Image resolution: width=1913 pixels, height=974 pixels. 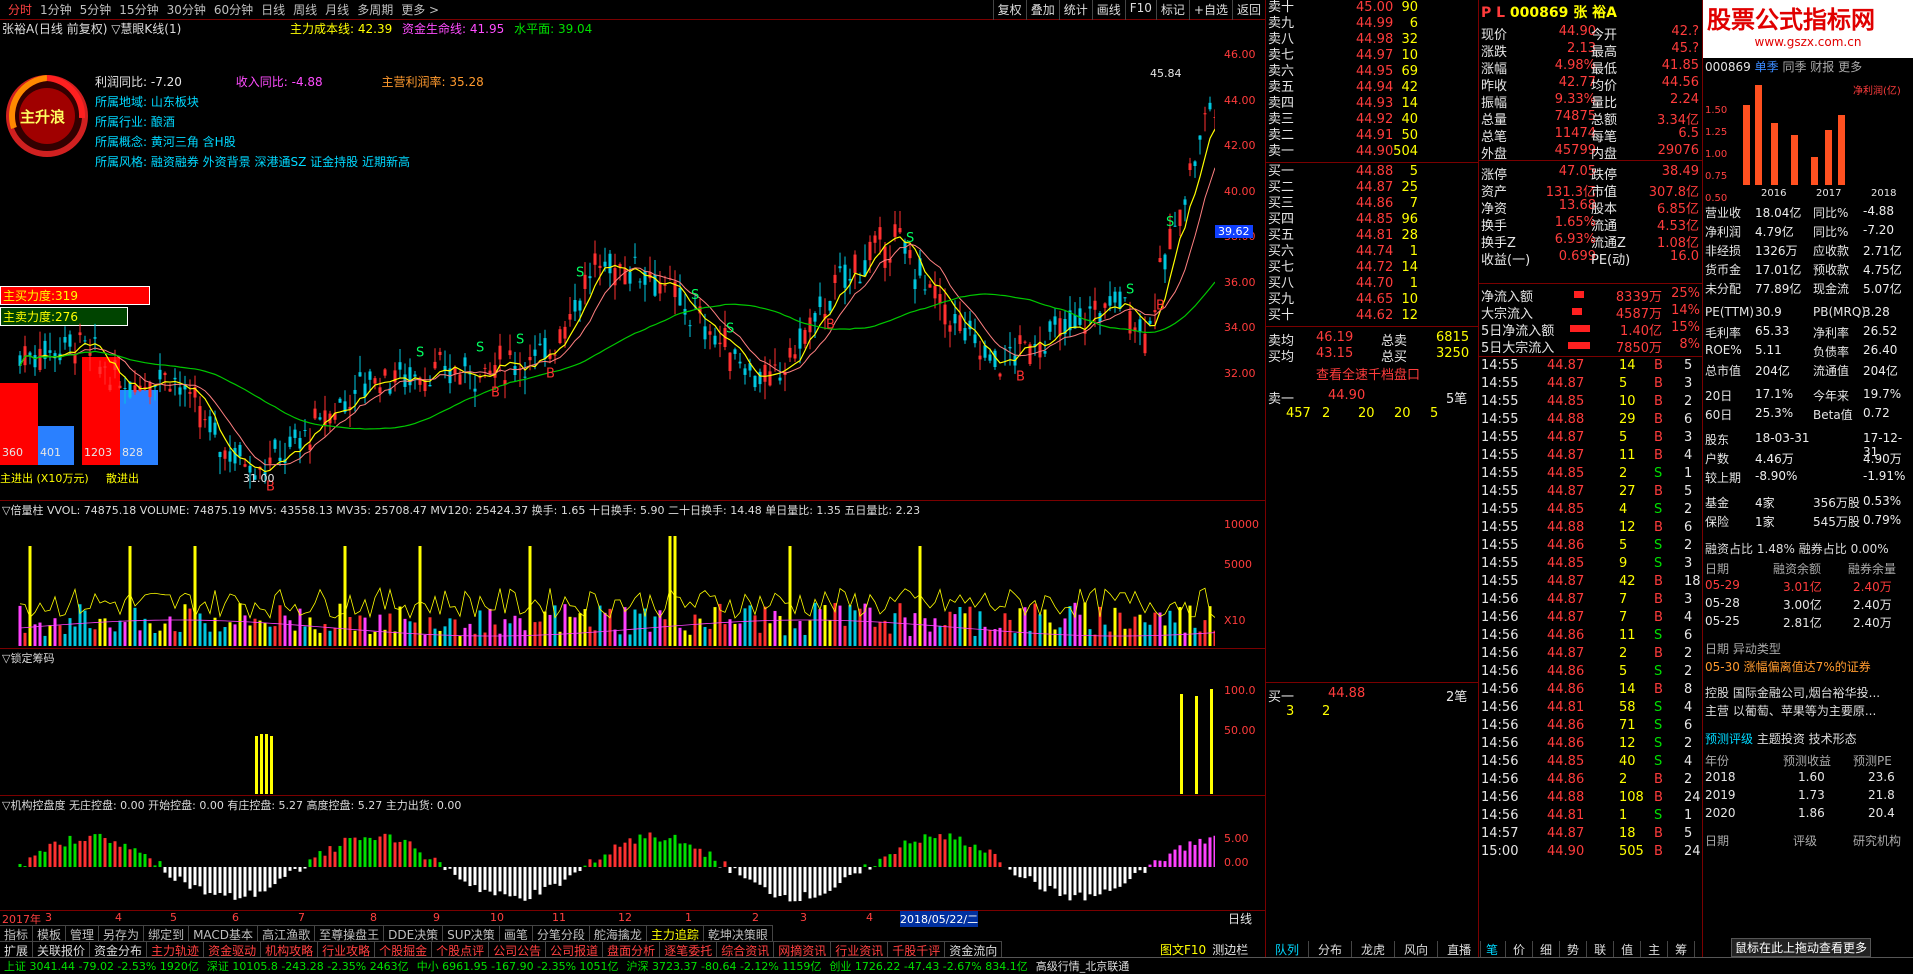 What do you see at coordinates (82, 933) in the screenshot?
I see `indicator-tab: 管理` at bounding box center [82, 933].